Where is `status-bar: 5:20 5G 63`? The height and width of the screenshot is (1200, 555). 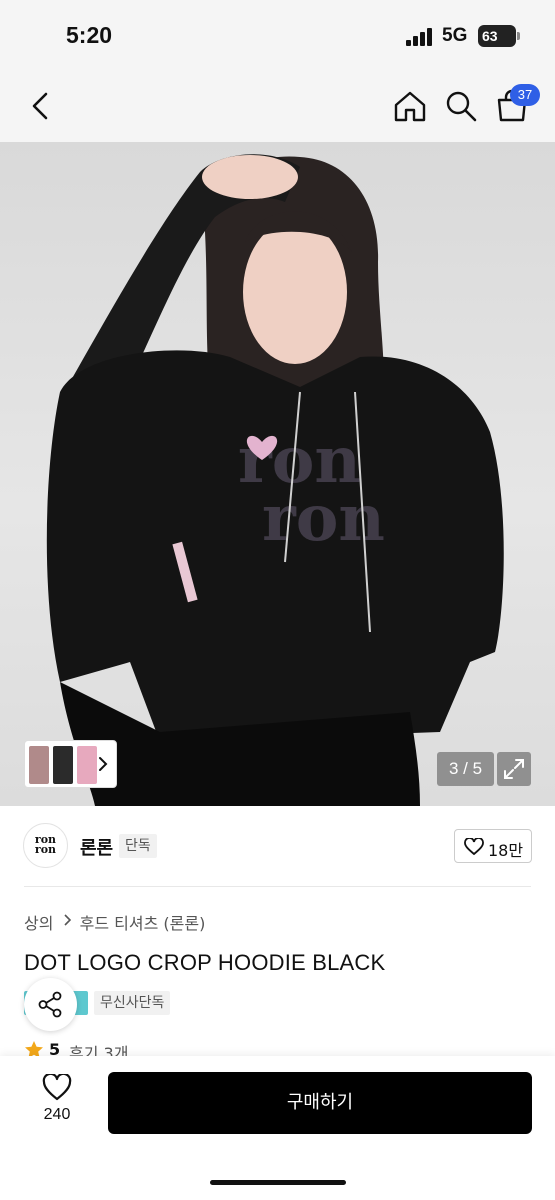
status-bar: 5:20 5G 63 is located at coordinates (277, 36).